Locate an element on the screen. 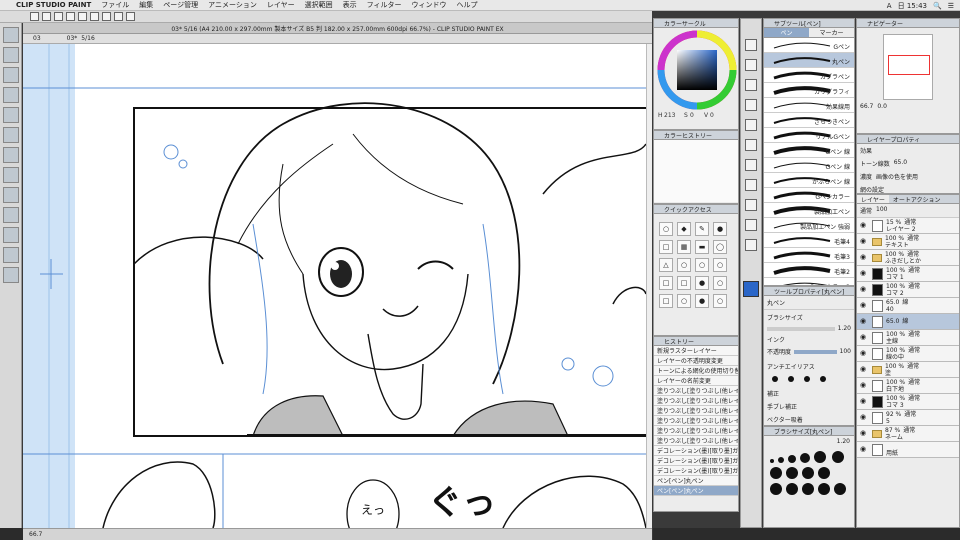 Image resolution: width=960 pixels, height=540 pixels. history-item: 新規ラスターレイヤー is located at coordinates (696, 351).